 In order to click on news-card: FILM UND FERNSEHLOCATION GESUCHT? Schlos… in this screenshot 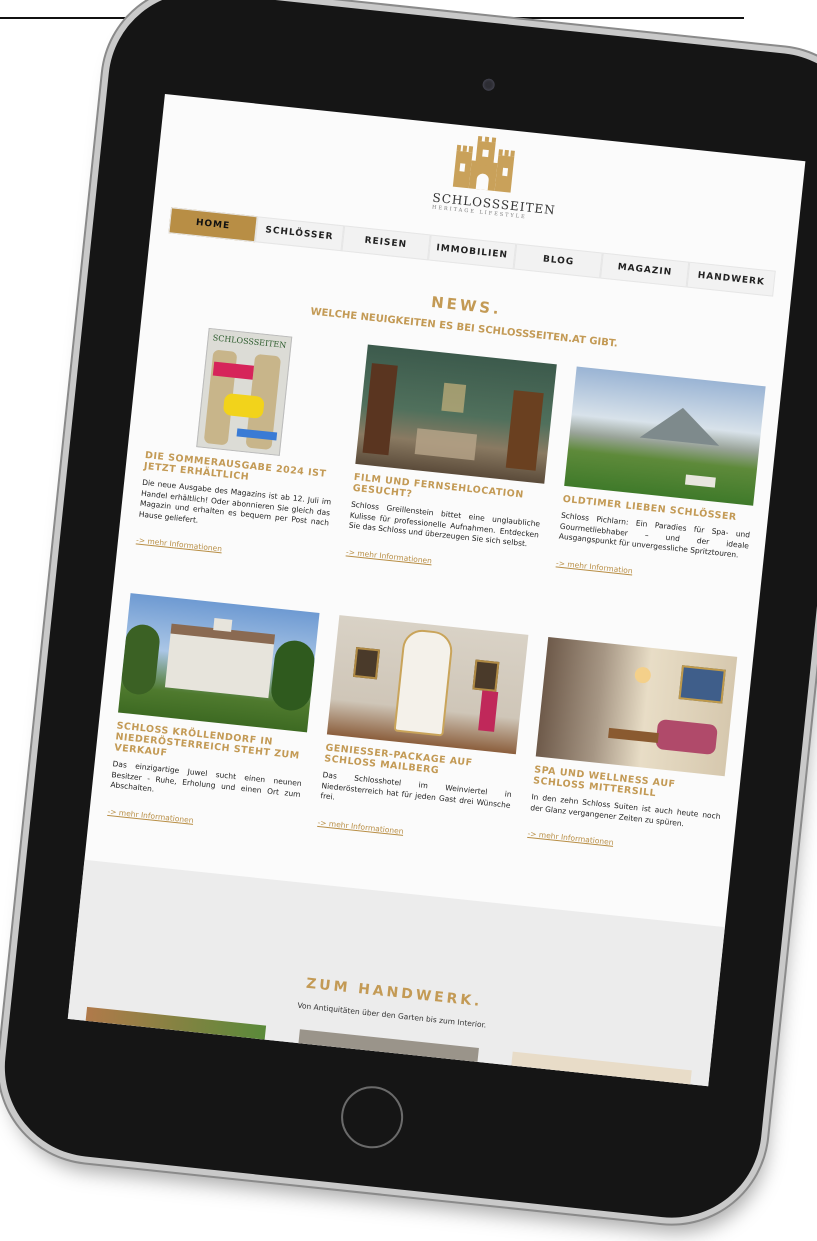, I will do `click(451, 461)`.